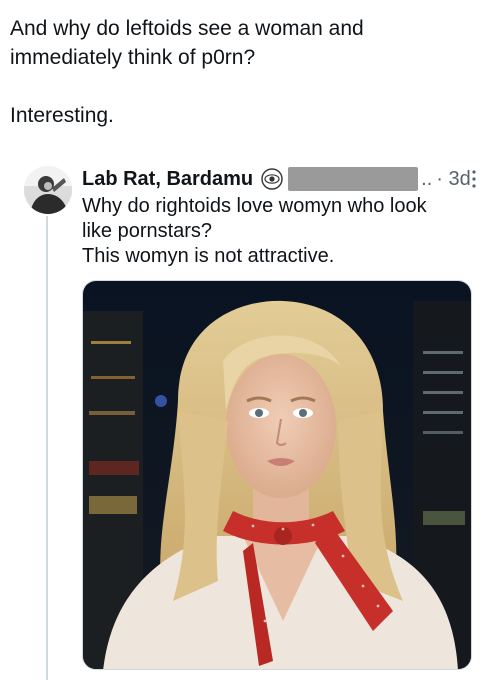 Image resolution: width=497 pixels, height=680 pixels. What do you see at coordinates (353, 179) in the screenshot?
I see `redacted-handle` at bounding box center [353, 179].